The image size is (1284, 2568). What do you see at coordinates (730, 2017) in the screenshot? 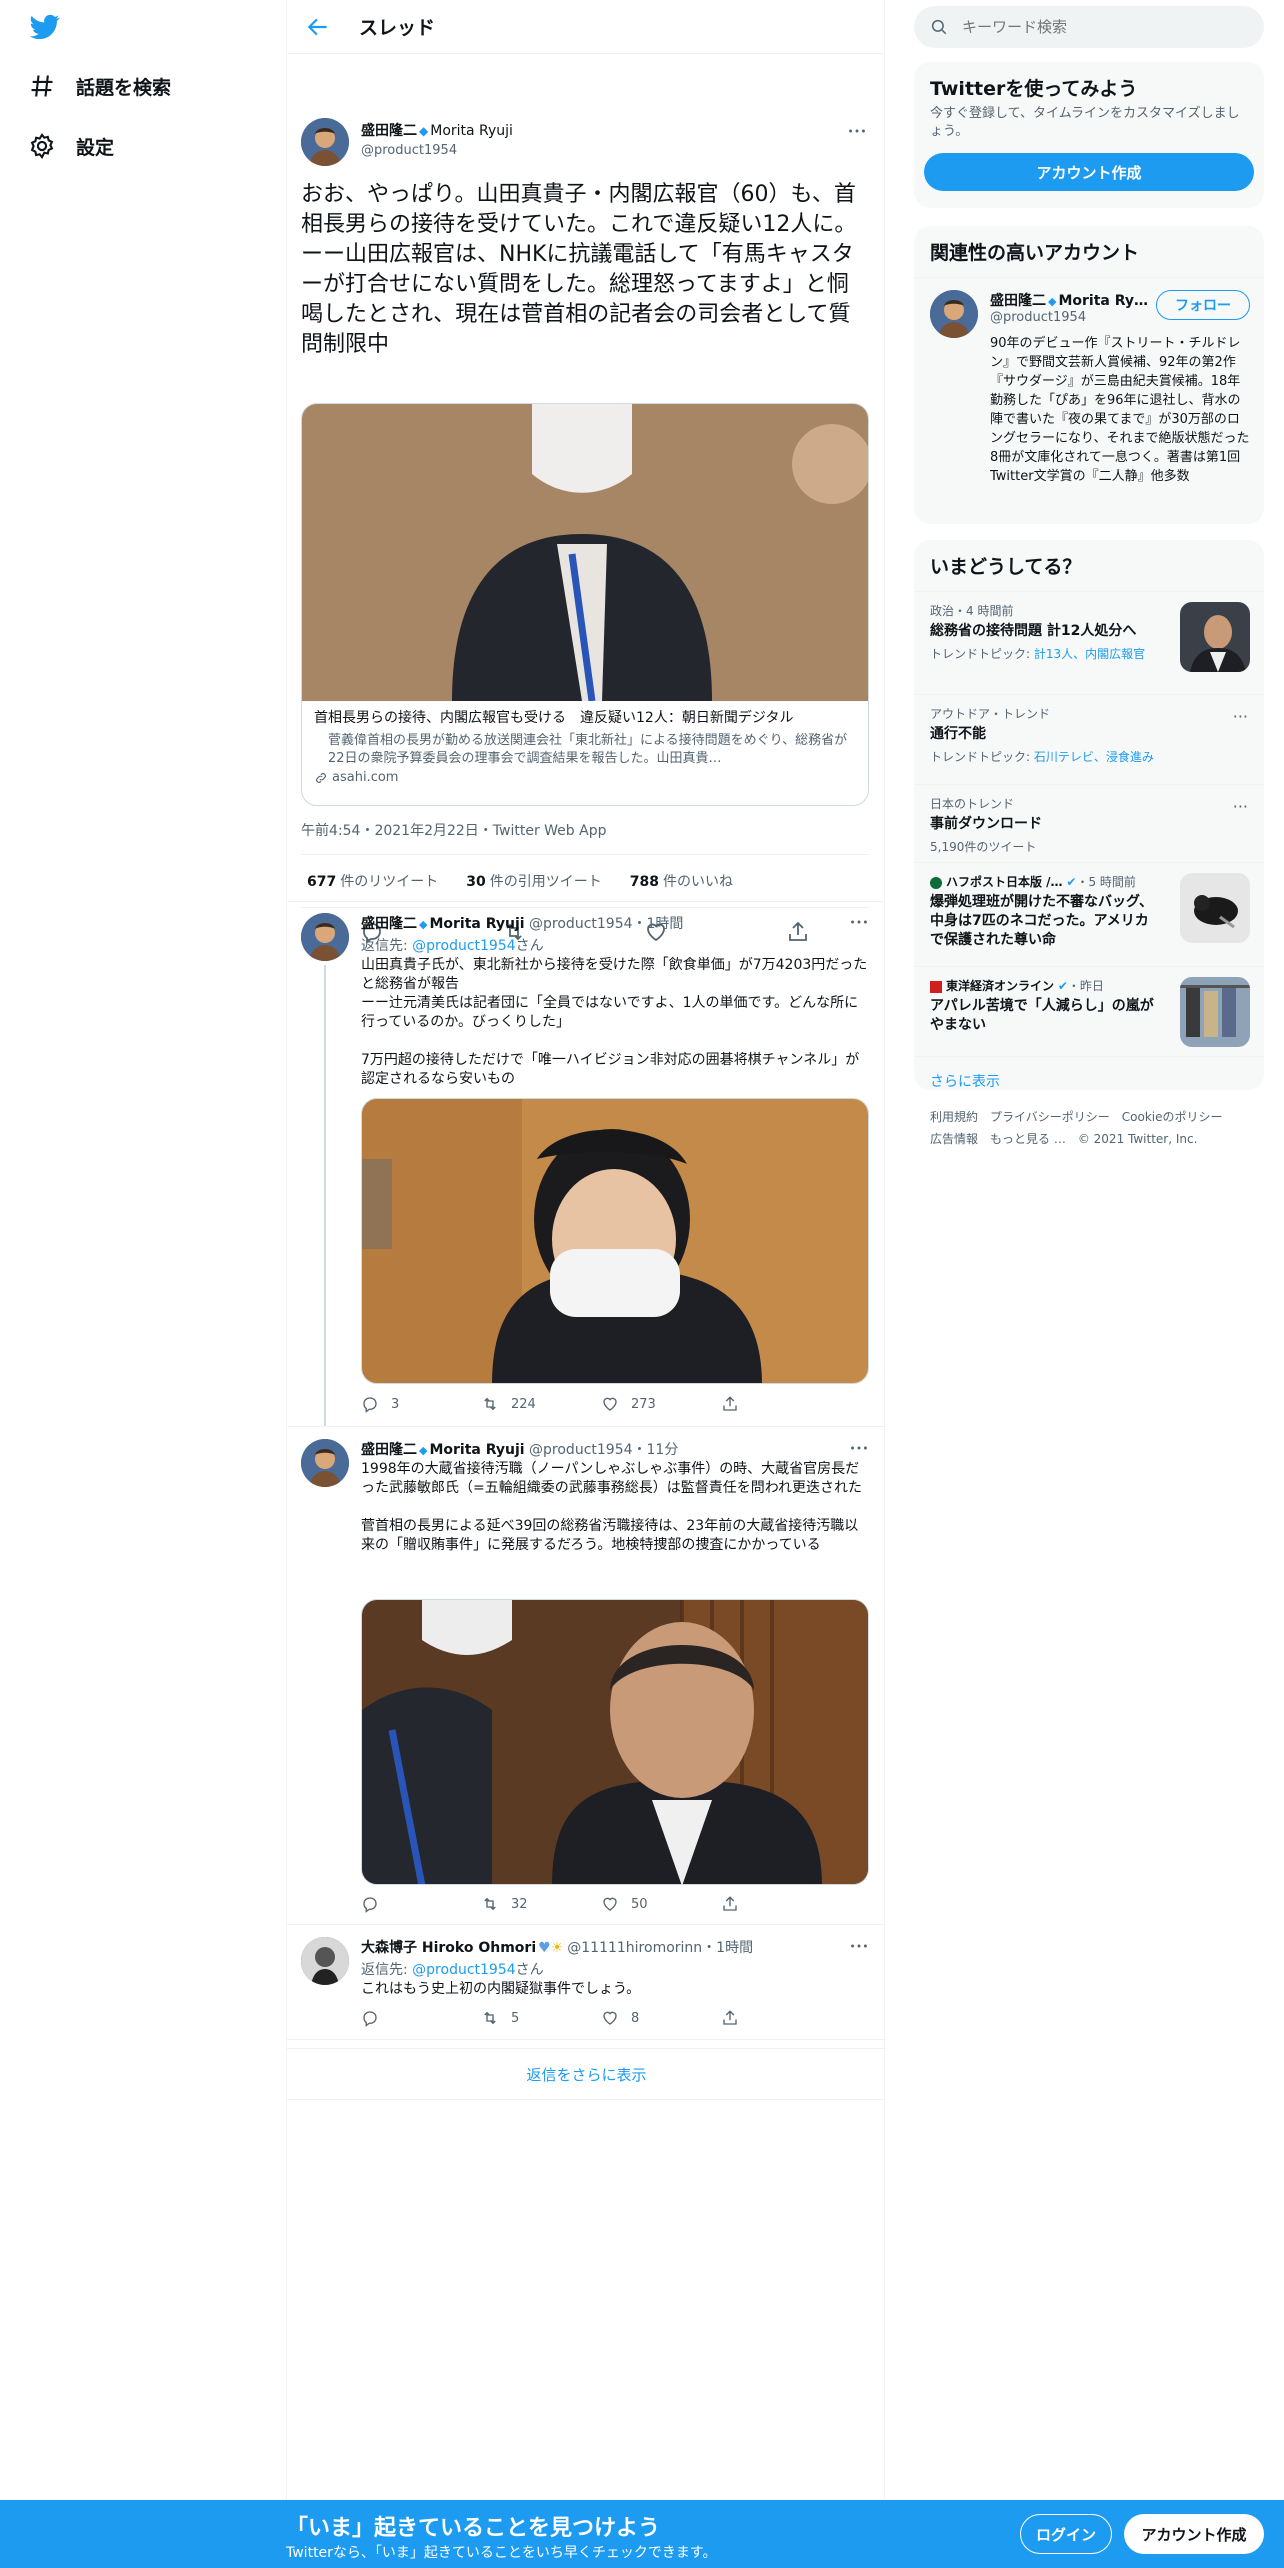
I see `share-icon` at bounding box center [730, 2017].